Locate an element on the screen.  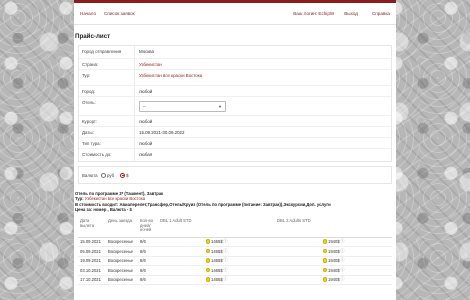
row-date: 17.10.2021 is located at coordinates (92, 280).